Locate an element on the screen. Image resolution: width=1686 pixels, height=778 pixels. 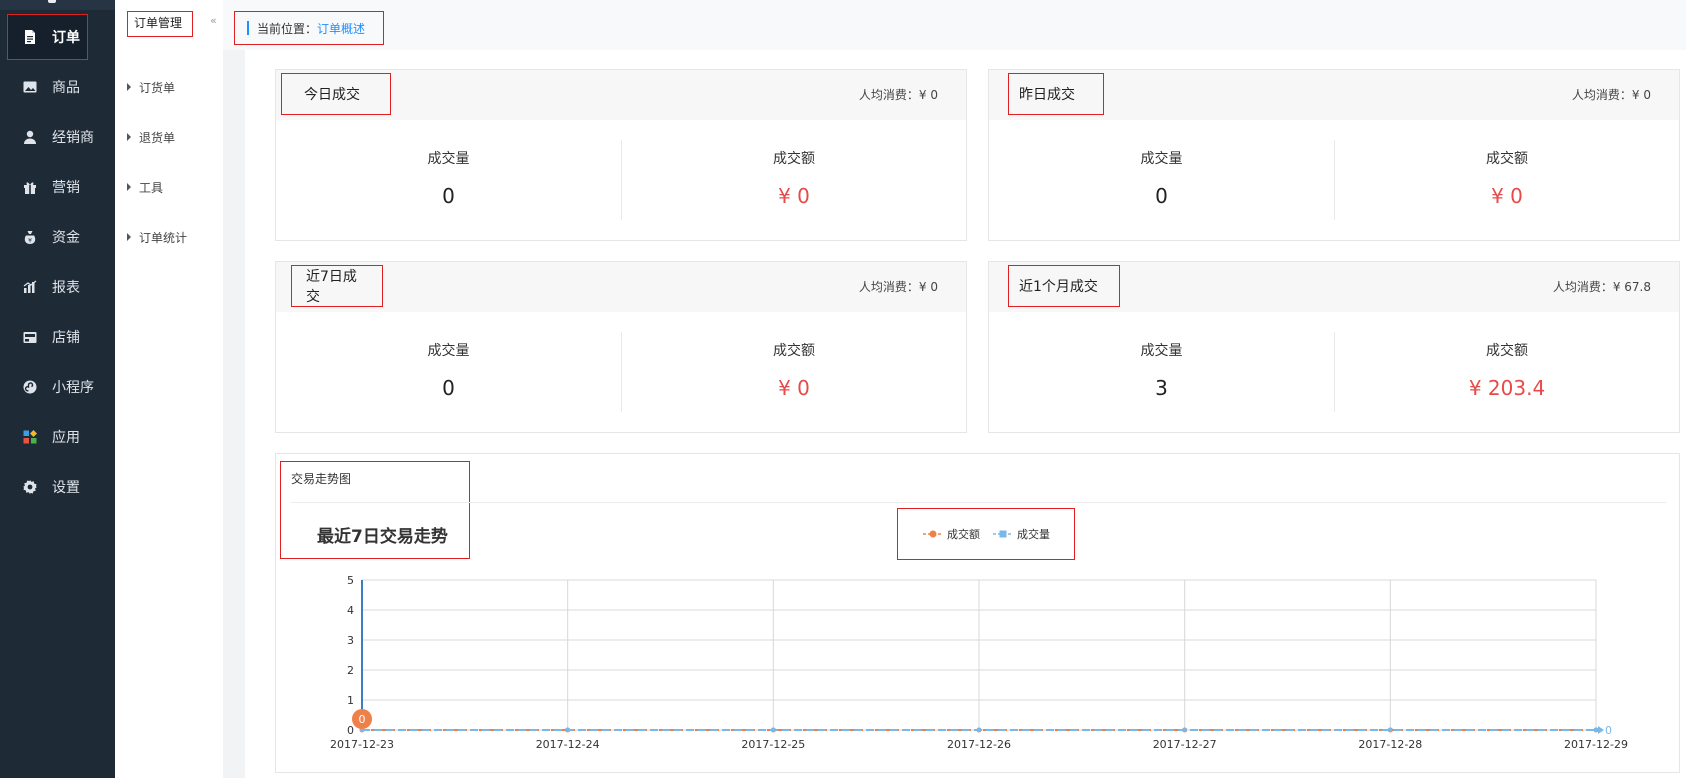
main-nav: 订单商品经销商营销 ¥ 资金报表店铺小程序应用设置 is located at coordinates (57, 389).